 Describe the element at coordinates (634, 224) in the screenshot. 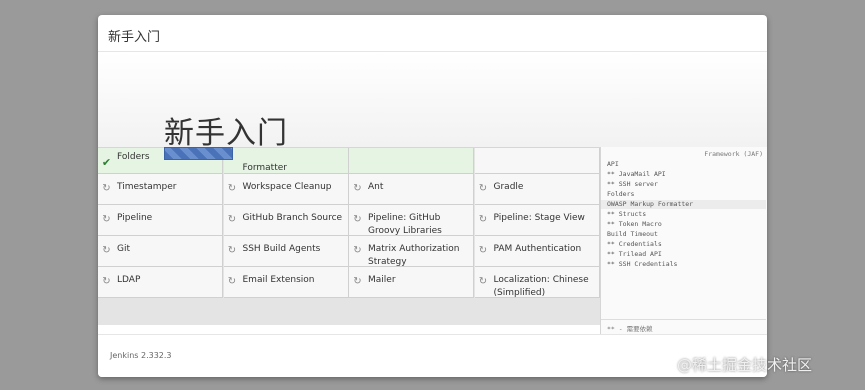

I see `log-line: ** Token Macro` at that location.